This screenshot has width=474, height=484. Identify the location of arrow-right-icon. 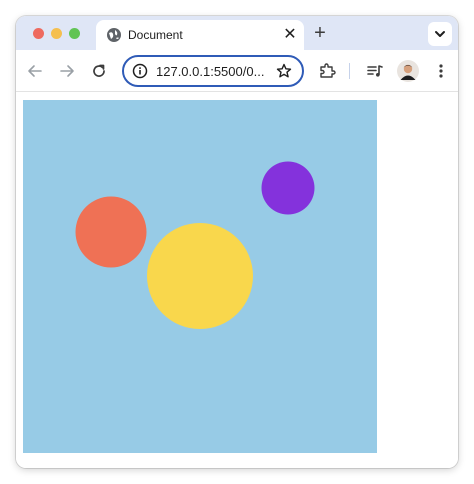
(67, 71).